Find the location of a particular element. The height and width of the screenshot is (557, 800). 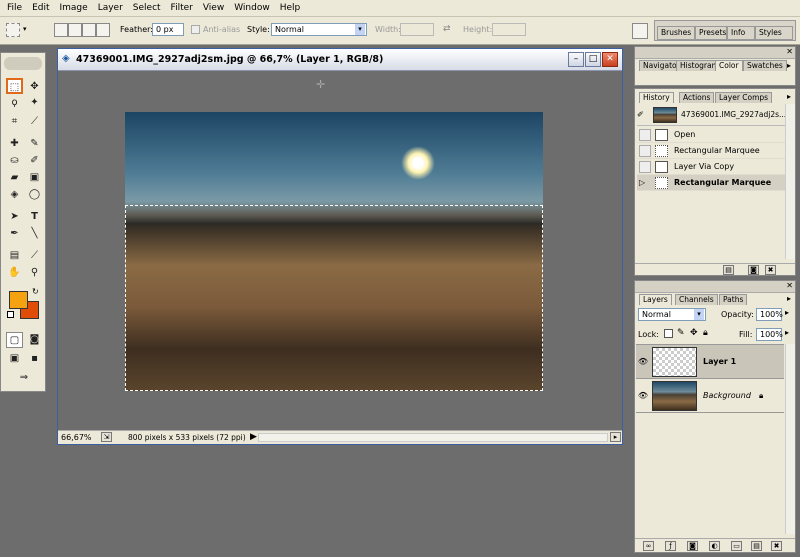

tab-actions: Actions is located at coordinates (697, 97).